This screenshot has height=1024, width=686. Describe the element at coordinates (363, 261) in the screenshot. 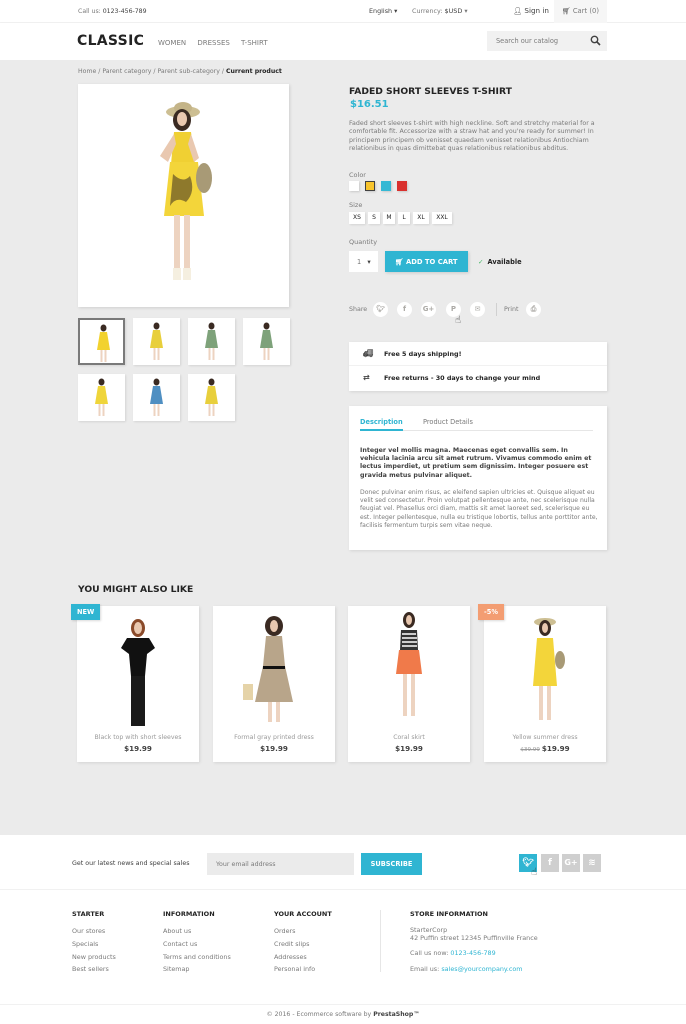

I see `quantity-select: 1 ▾` at that location.